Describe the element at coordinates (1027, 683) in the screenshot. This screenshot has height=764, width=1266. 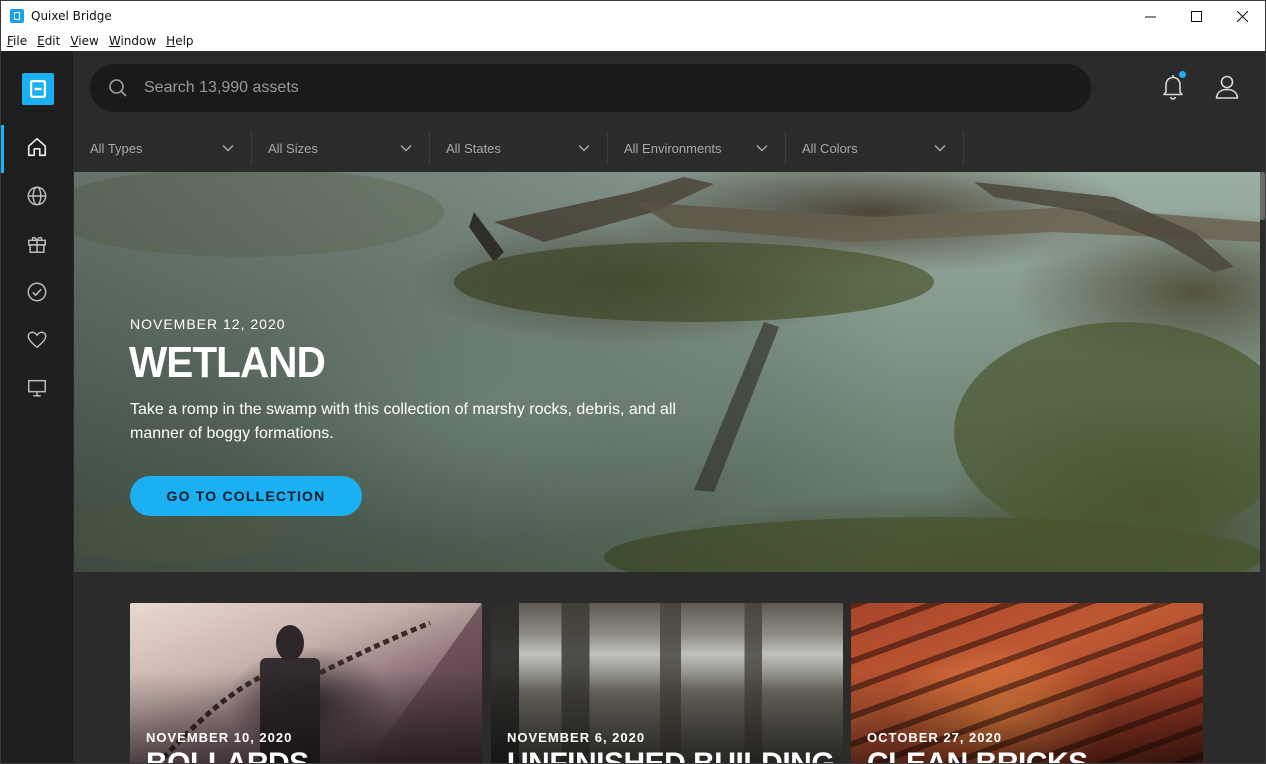
I see `collection-card-clean-bricks: OCTOBER 27, 2020 CLEAN BRICKS` at that location.